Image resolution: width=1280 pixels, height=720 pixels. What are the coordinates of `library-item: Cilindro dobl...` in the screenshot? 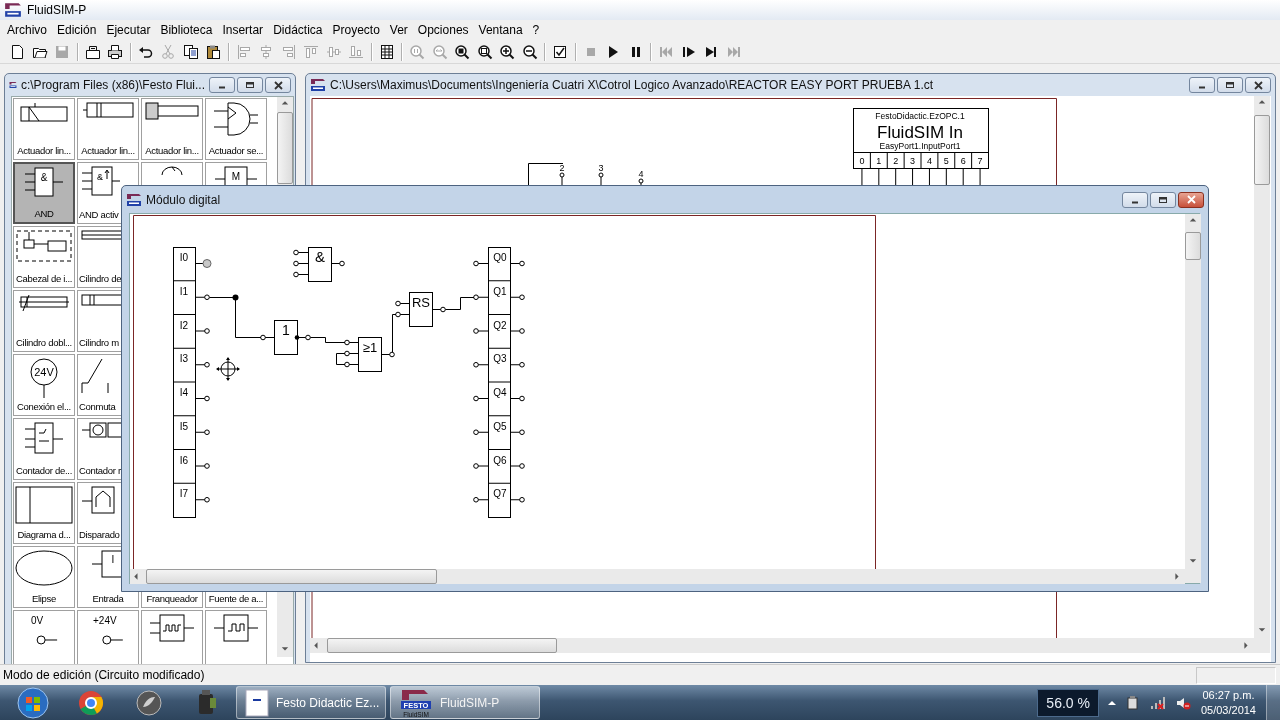 It's located at (44, 321).